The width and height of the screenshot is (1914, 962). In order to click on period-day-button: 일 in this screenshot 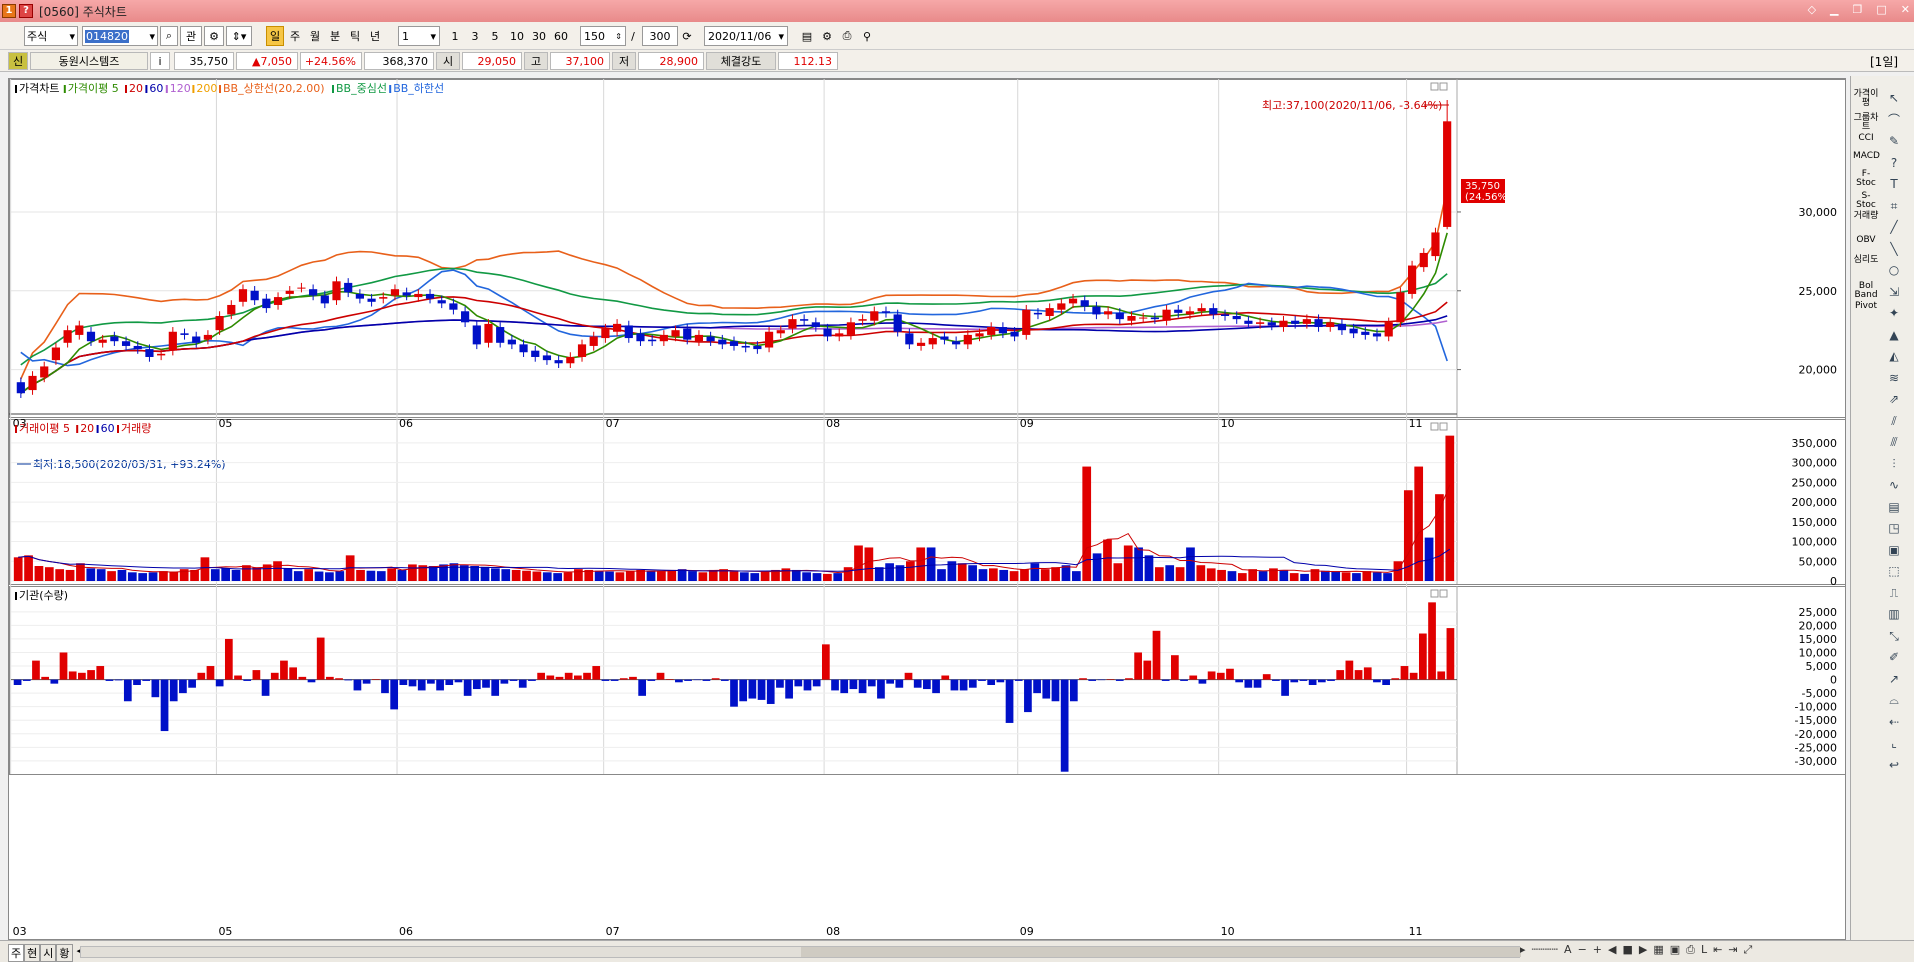, I will do `click(275, 36)`.